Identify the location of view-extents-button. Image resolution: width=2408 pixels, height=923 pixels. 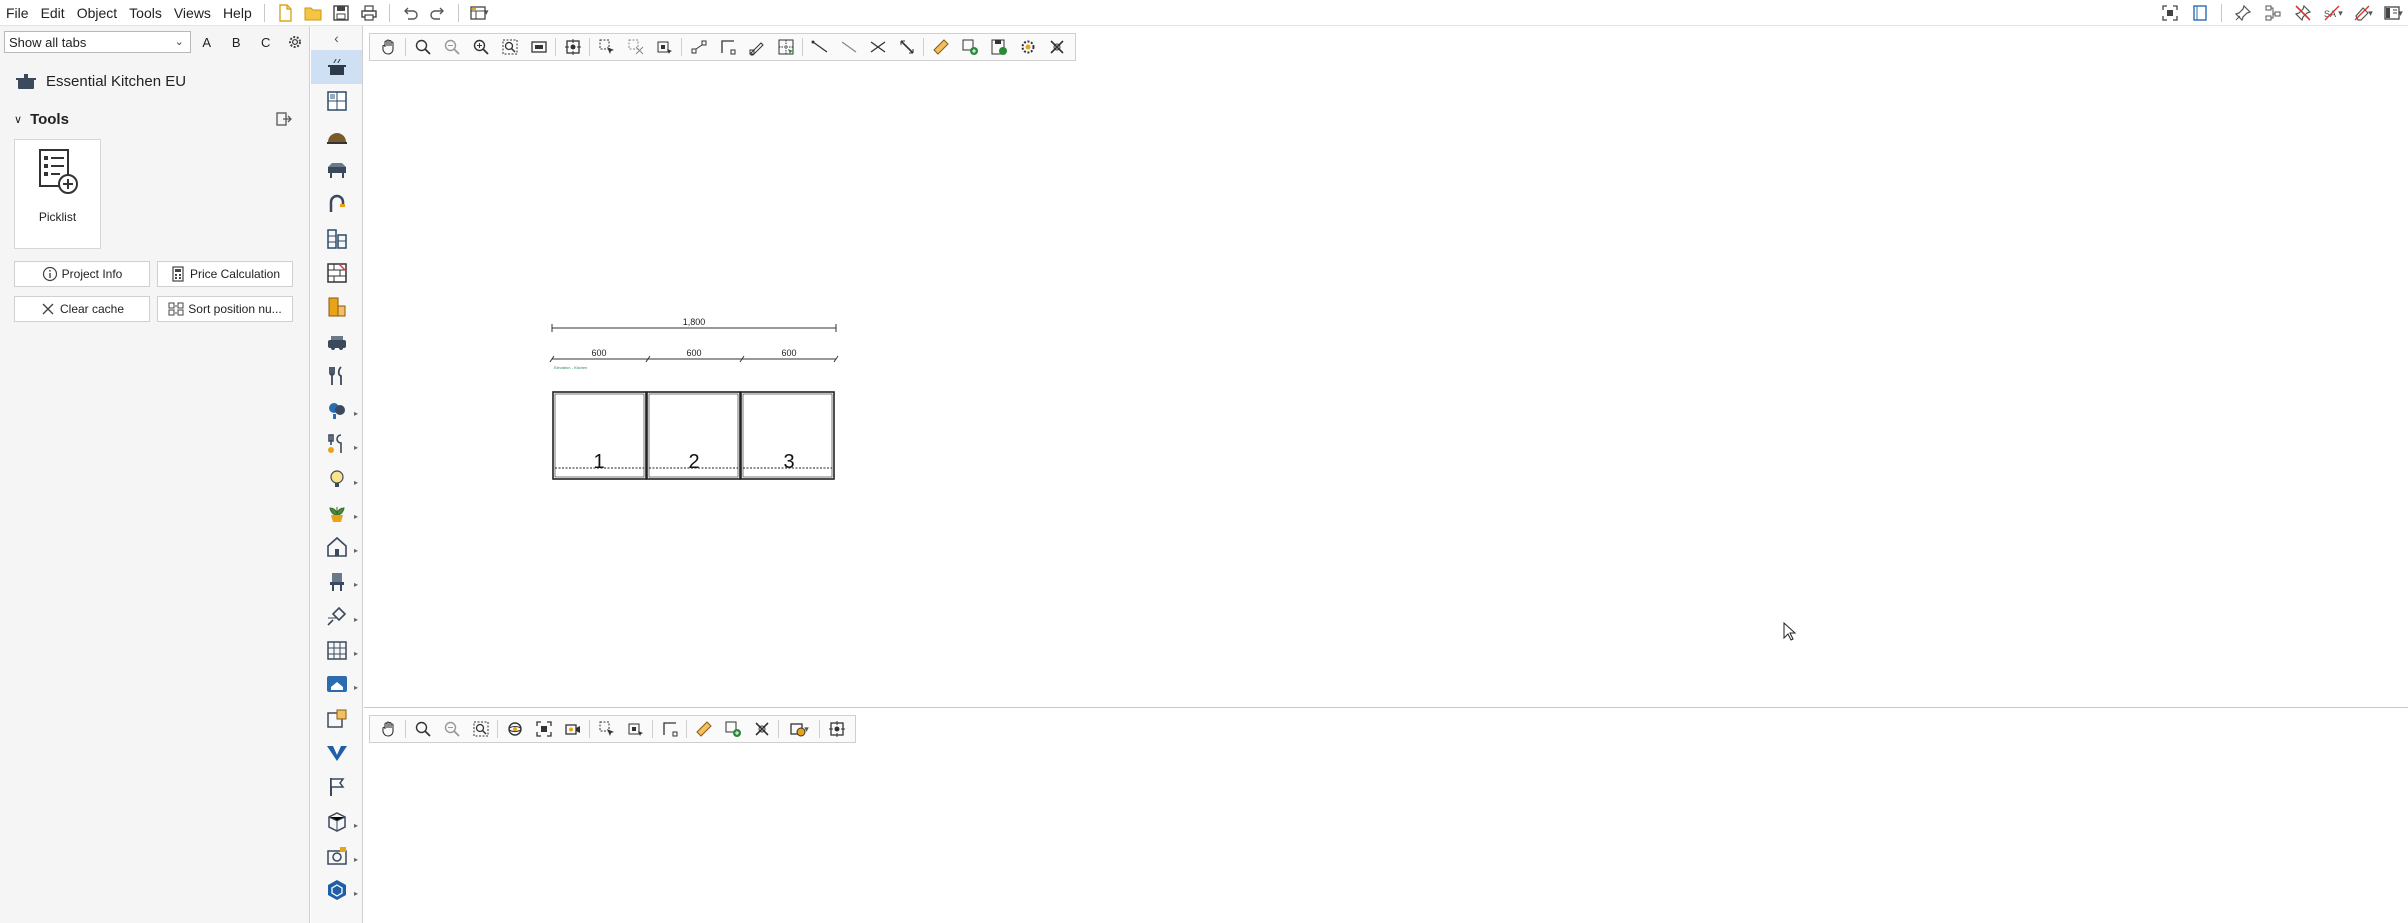
(538, 47).